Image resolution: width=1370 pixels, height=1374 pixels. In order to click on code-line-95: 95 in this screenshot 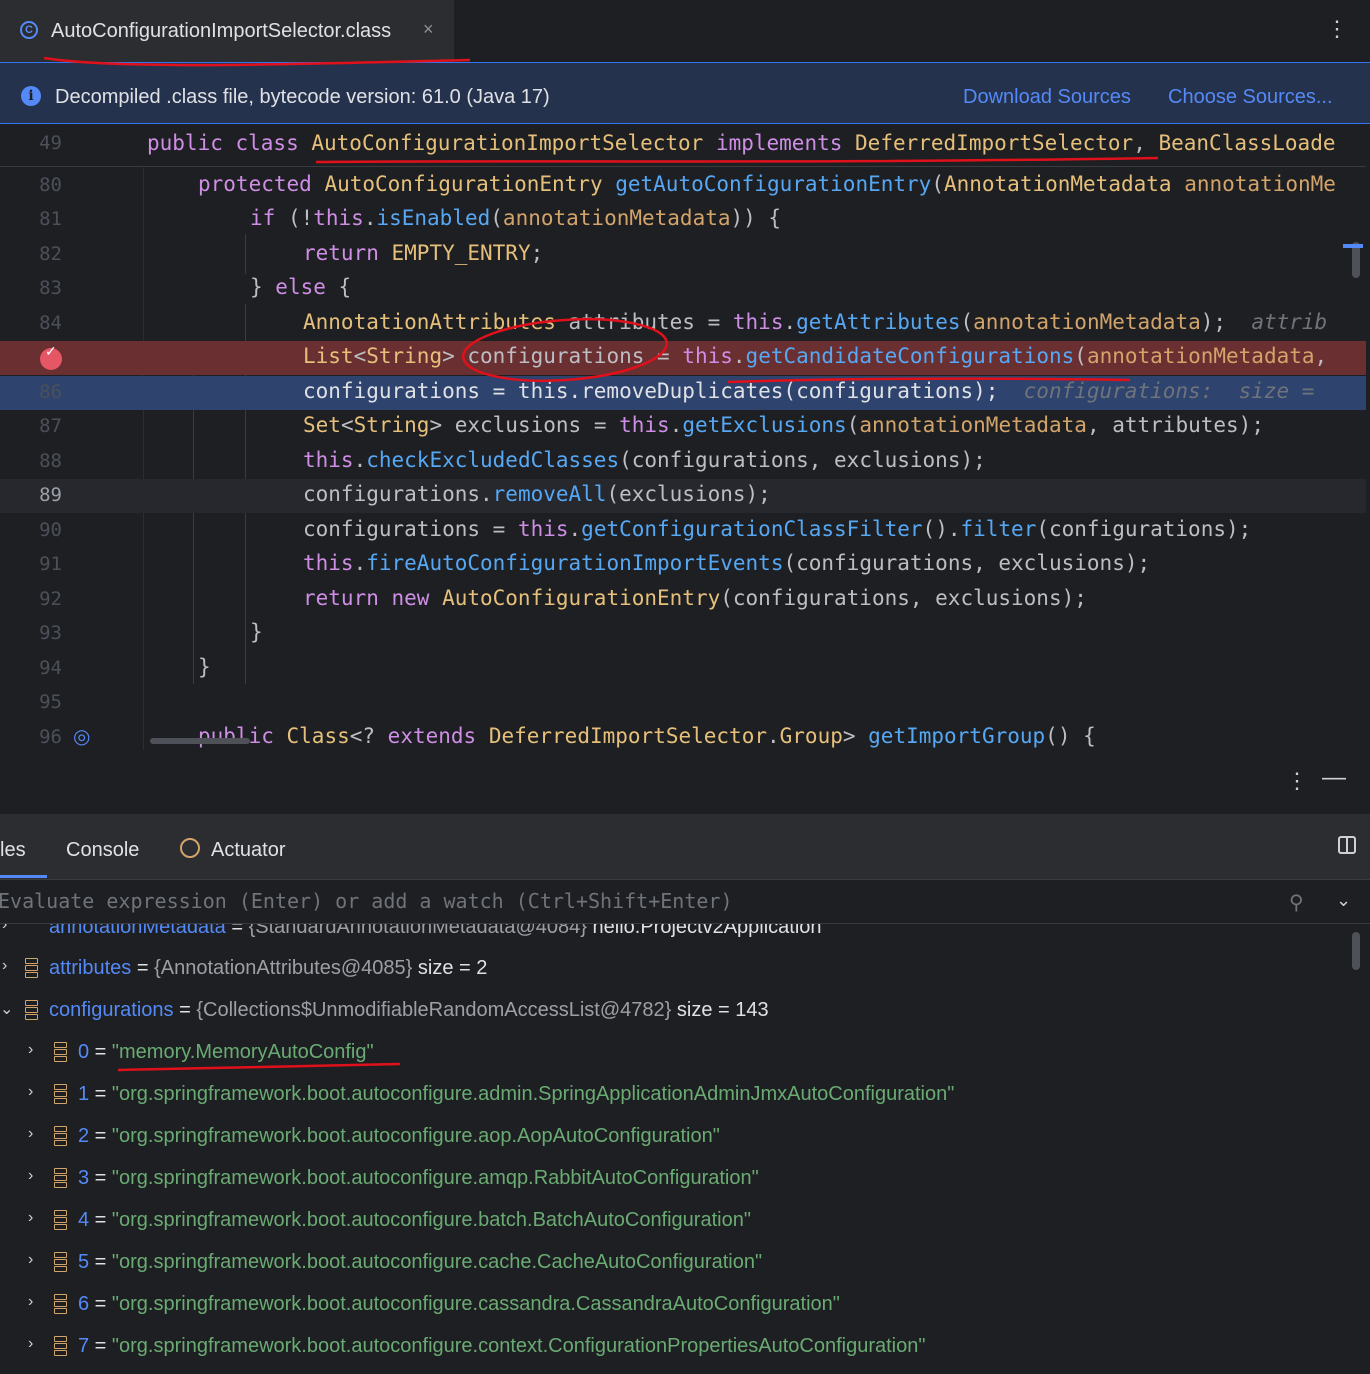, I will do `click(683, 703)`.